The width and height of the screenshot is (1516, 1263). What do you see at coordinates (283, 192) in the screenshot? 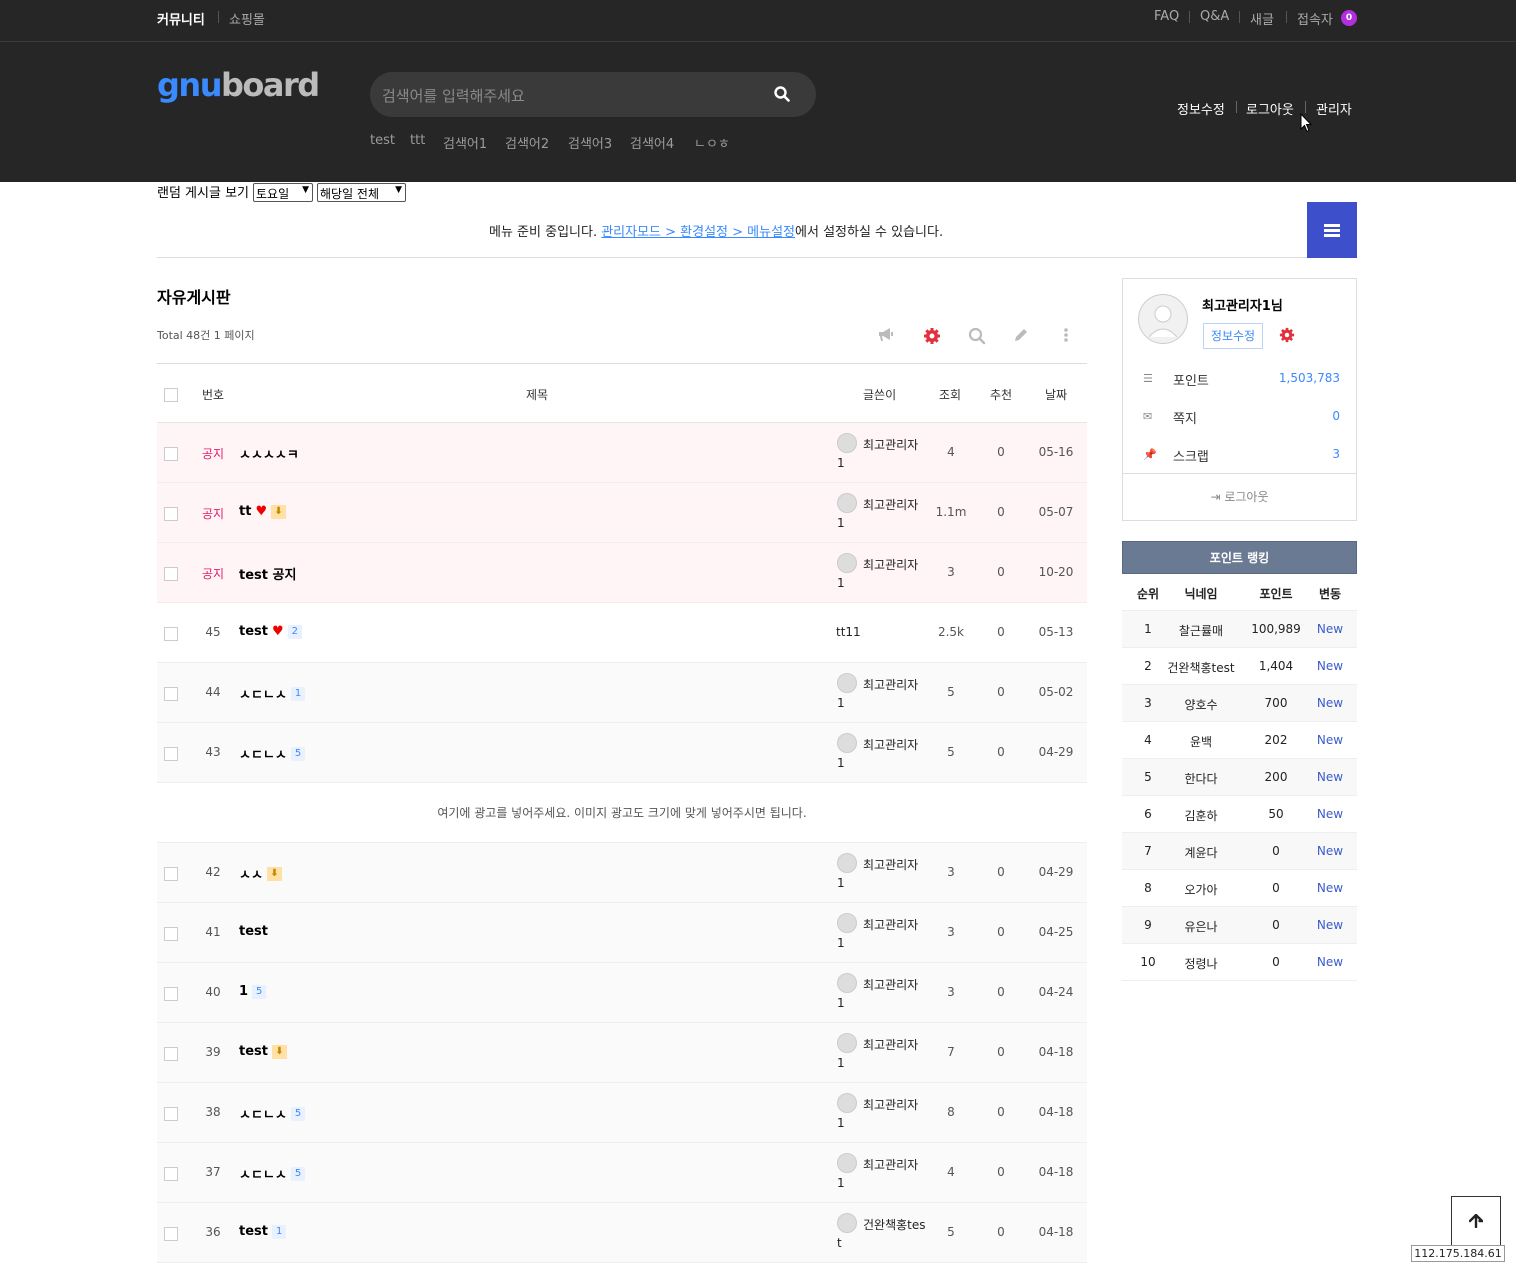
I see `day-select: 토요일 ▼` at bounding box center [283, 192].